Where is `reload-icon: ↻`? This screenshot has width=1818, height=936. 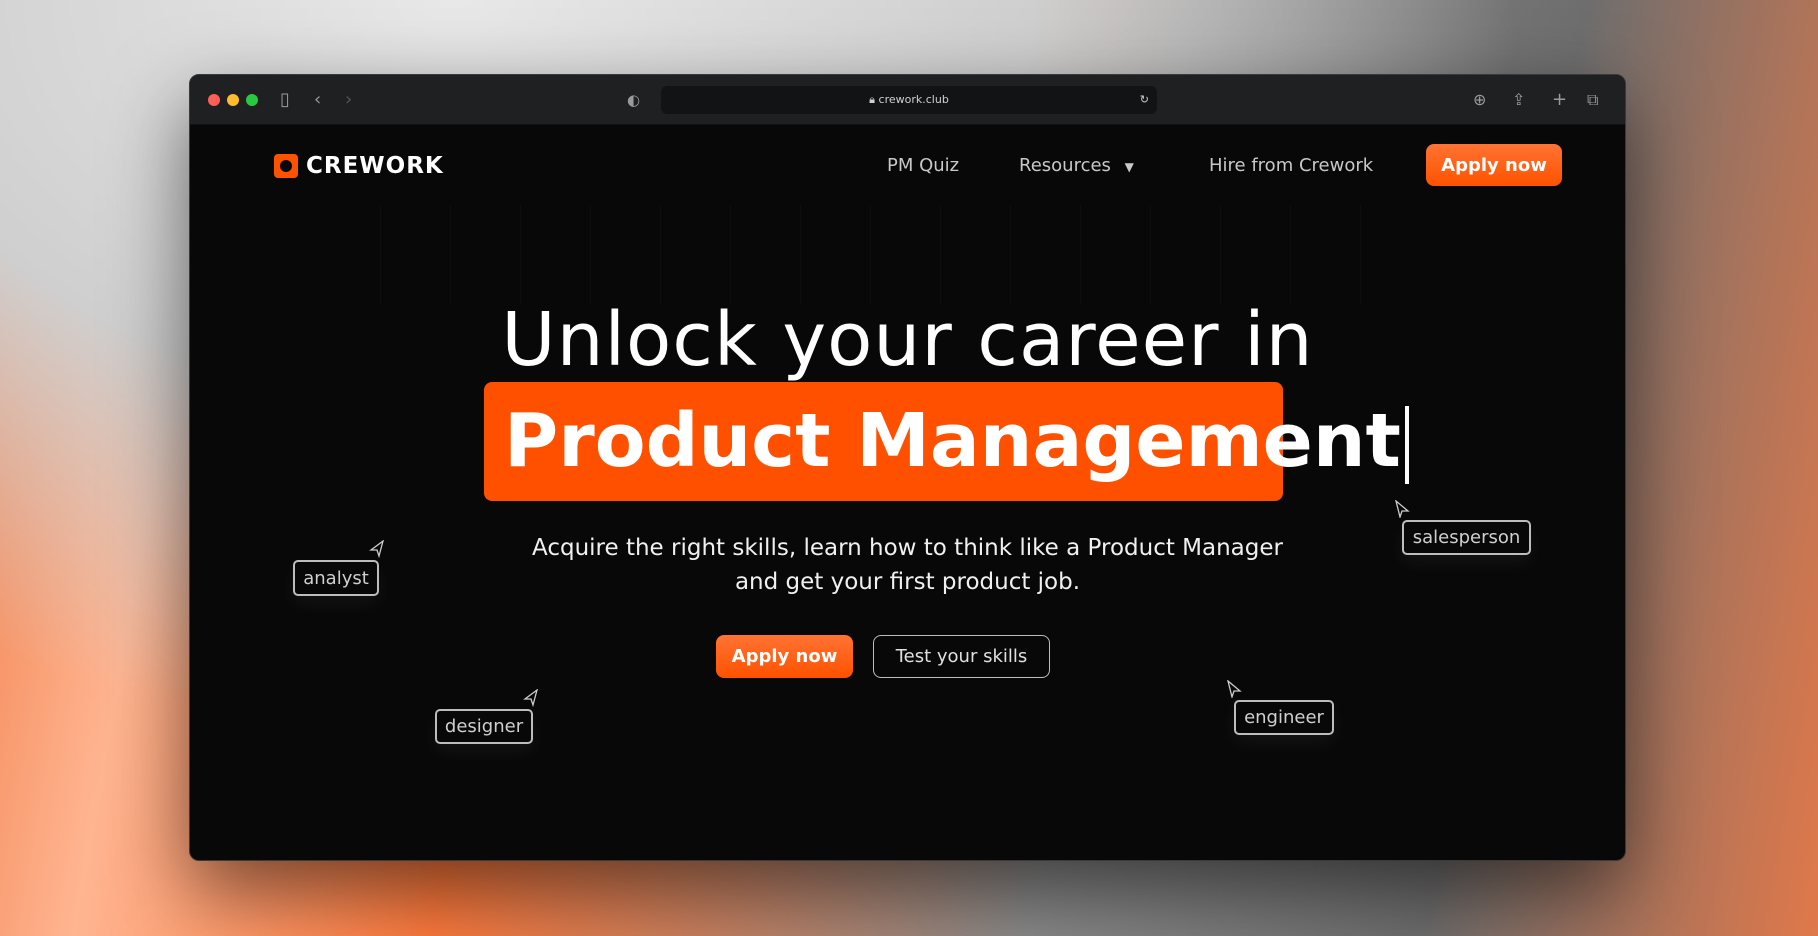
reload-icon: ↻ is located at coordinates (1144, 100).